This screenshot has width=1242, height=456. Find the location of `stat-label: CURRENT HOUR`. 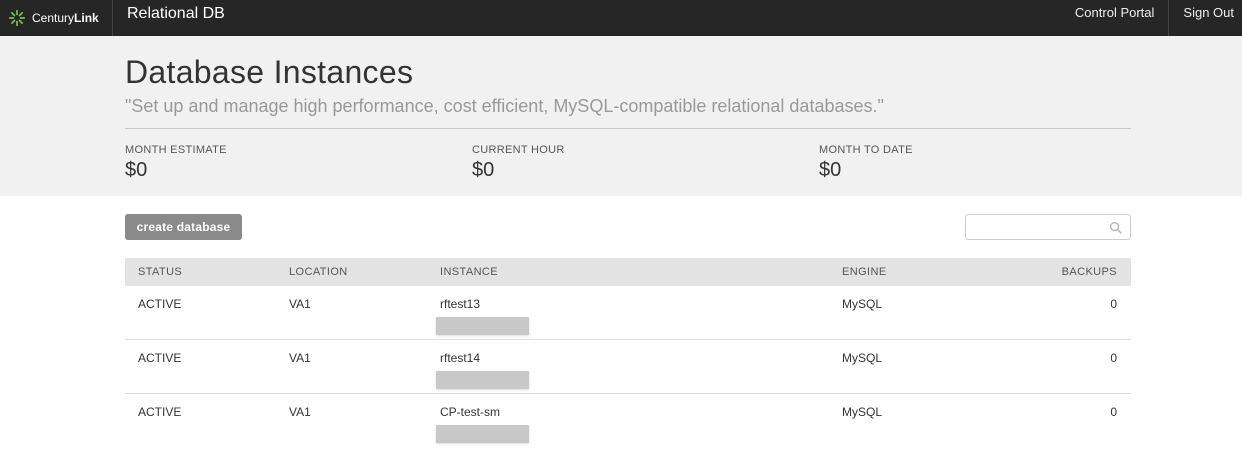

stat-label: CURRENT HOUR is located at coordinates (518, 150).